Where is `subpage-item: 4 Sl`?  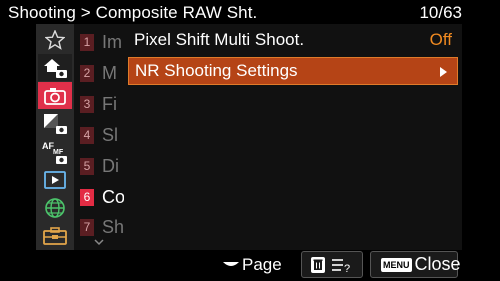 subpage-item: 4 Sl is located at coordinates (99, 135).